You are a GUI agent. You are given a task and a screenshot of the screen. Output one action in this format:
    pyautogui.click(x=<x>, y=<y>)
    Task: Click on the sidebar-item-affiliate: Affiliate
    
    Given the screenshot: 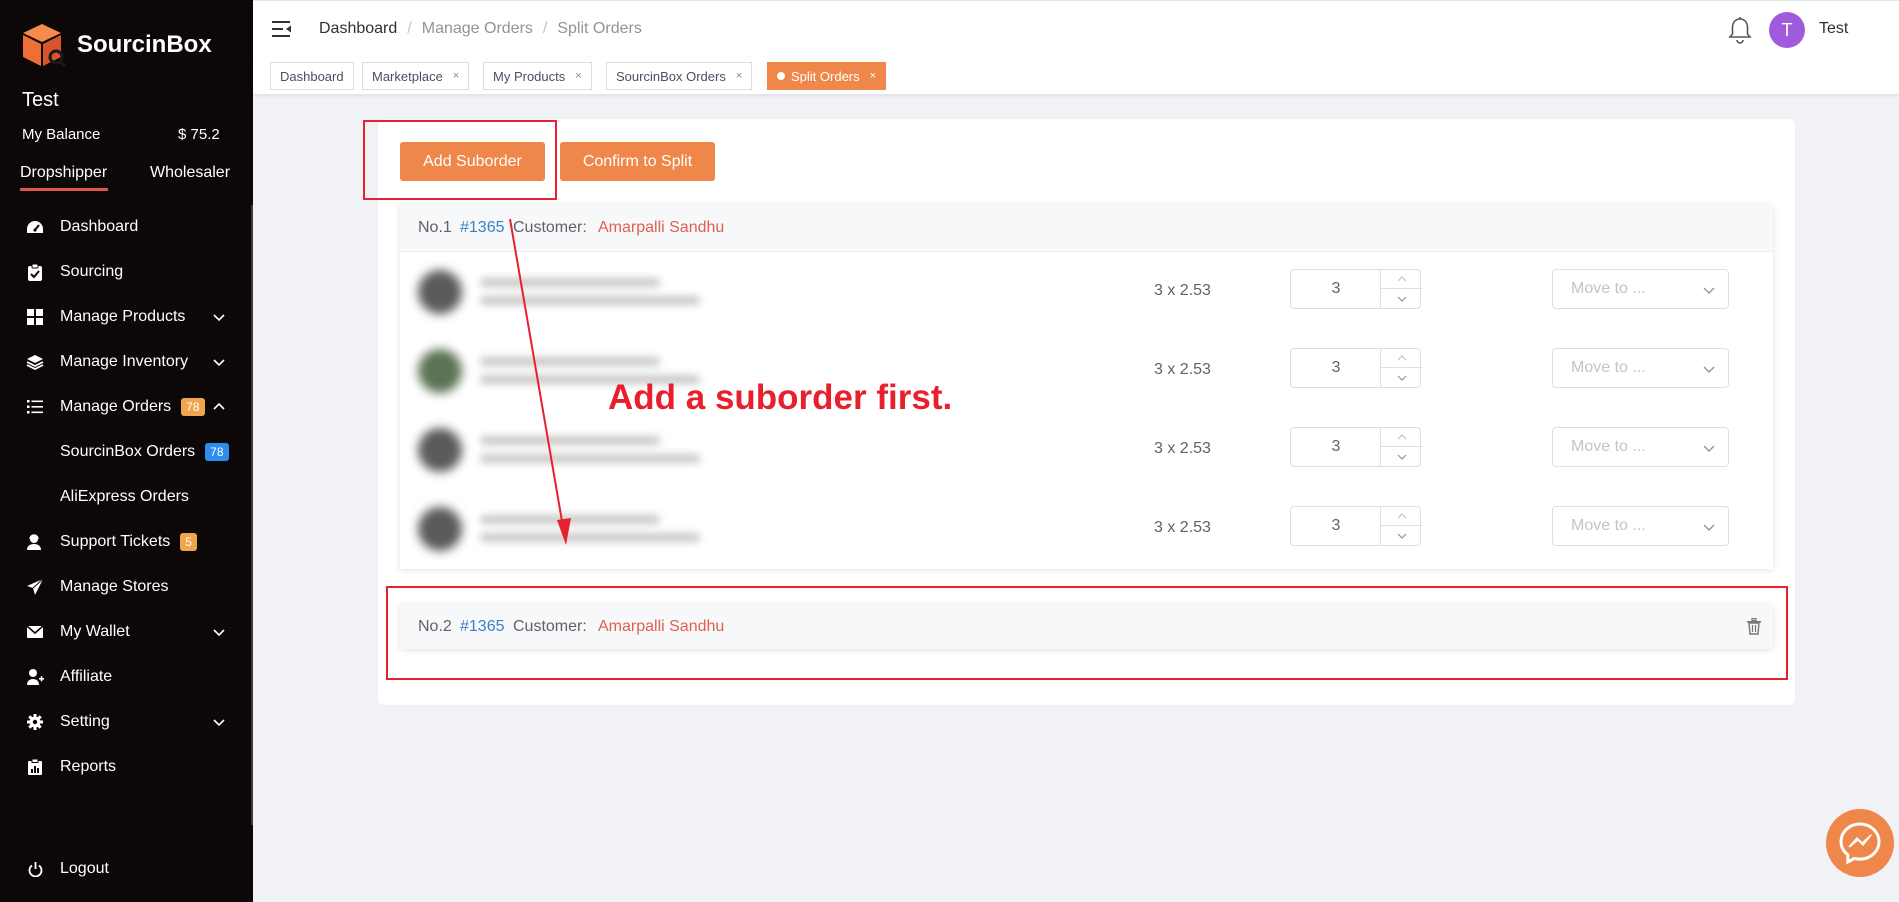 What is the action you would take?
    pyautogui.click(x=126, y=677)
    